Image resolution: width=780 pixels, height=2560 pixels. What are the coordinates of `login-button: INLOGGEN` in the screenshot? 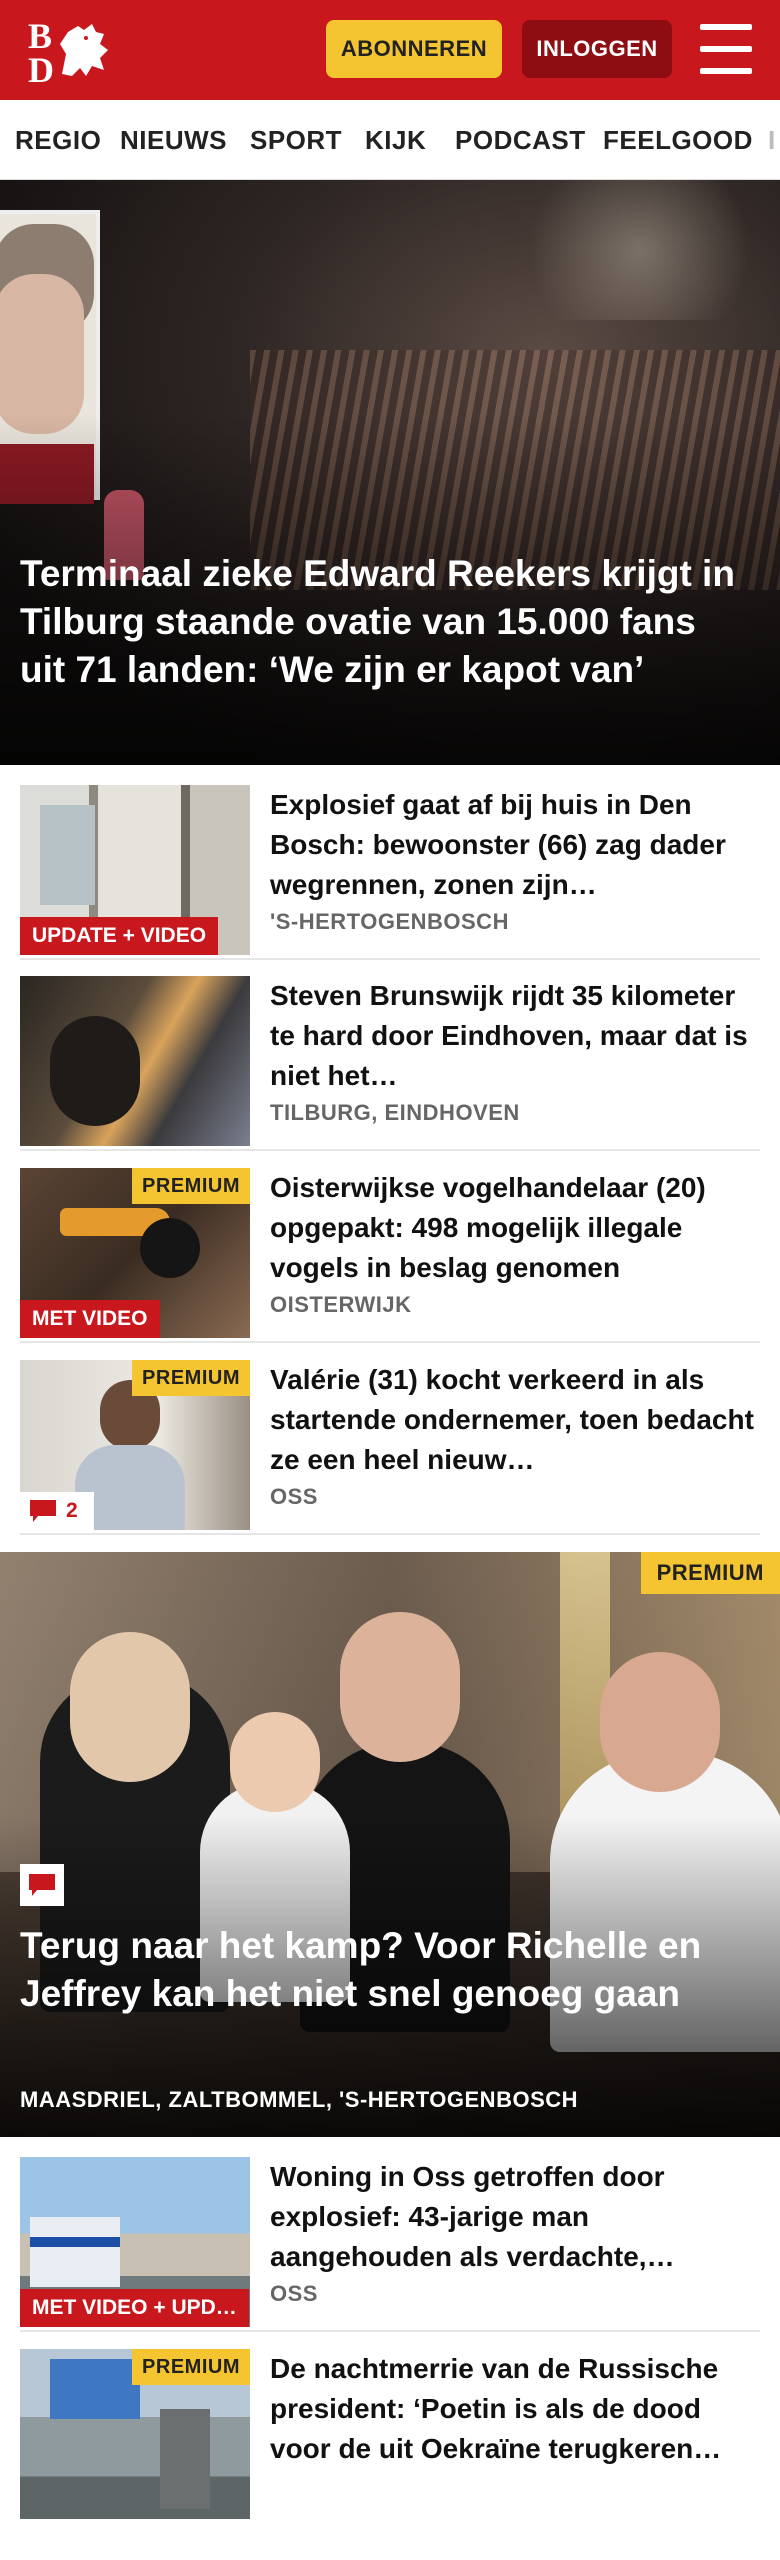 It's located at (597, 49).